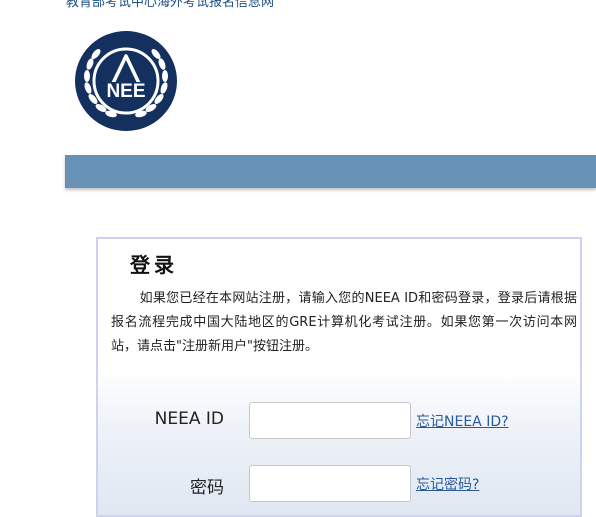  Describe the element at coordinates (462, 421) in the screenshot. I see `forgot-neea-id-link: 忘记NEEA ID?` at that location.